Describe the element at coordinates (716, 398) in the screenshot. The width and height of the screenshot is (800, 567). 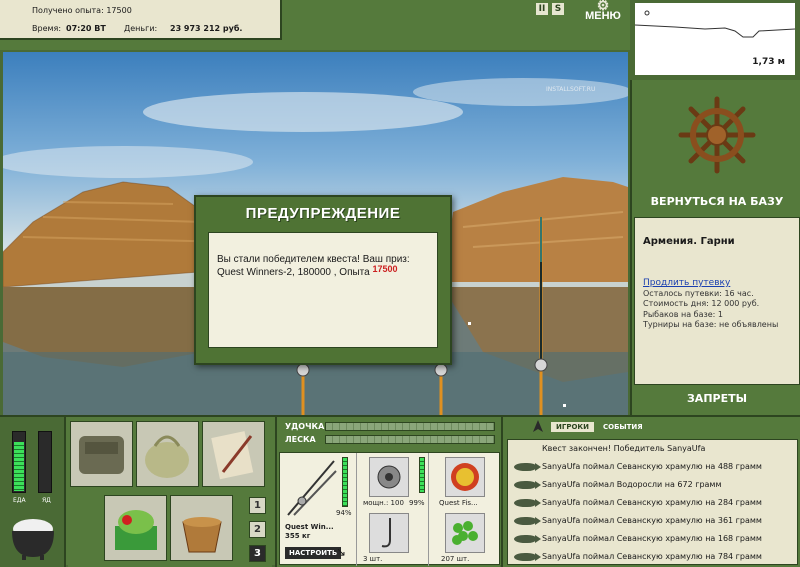
I see `bans-button: ЗАПРЕТЫ` at that location.